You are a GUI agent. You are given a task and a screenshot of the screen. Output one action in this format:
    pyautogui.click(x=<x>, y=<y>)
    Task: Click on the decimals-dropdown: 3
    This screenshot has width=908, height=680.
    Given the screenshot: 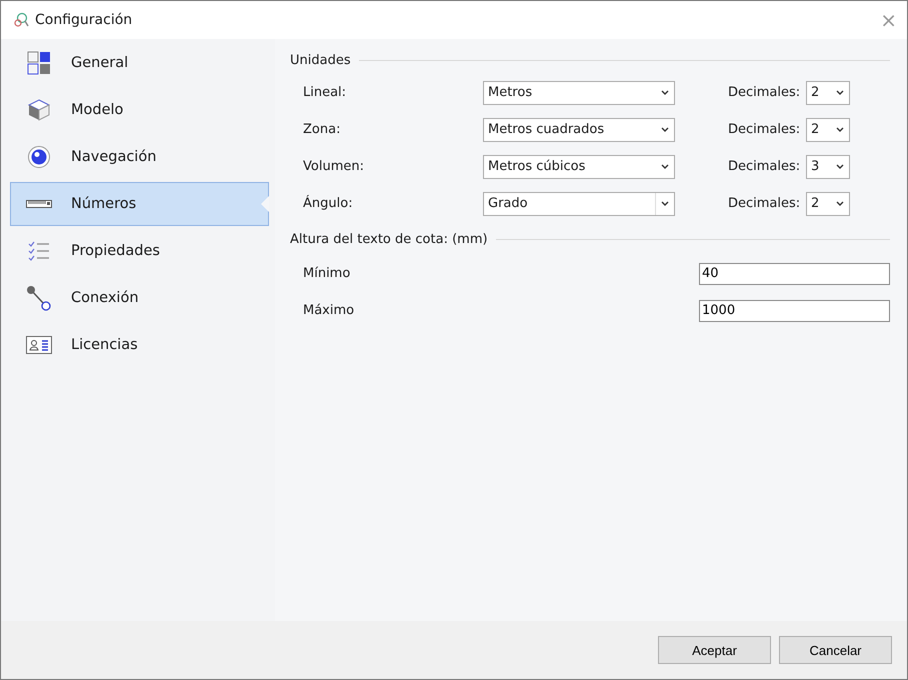 What is the action you would take?
    pyautogui.click(x=828, y=166)
    